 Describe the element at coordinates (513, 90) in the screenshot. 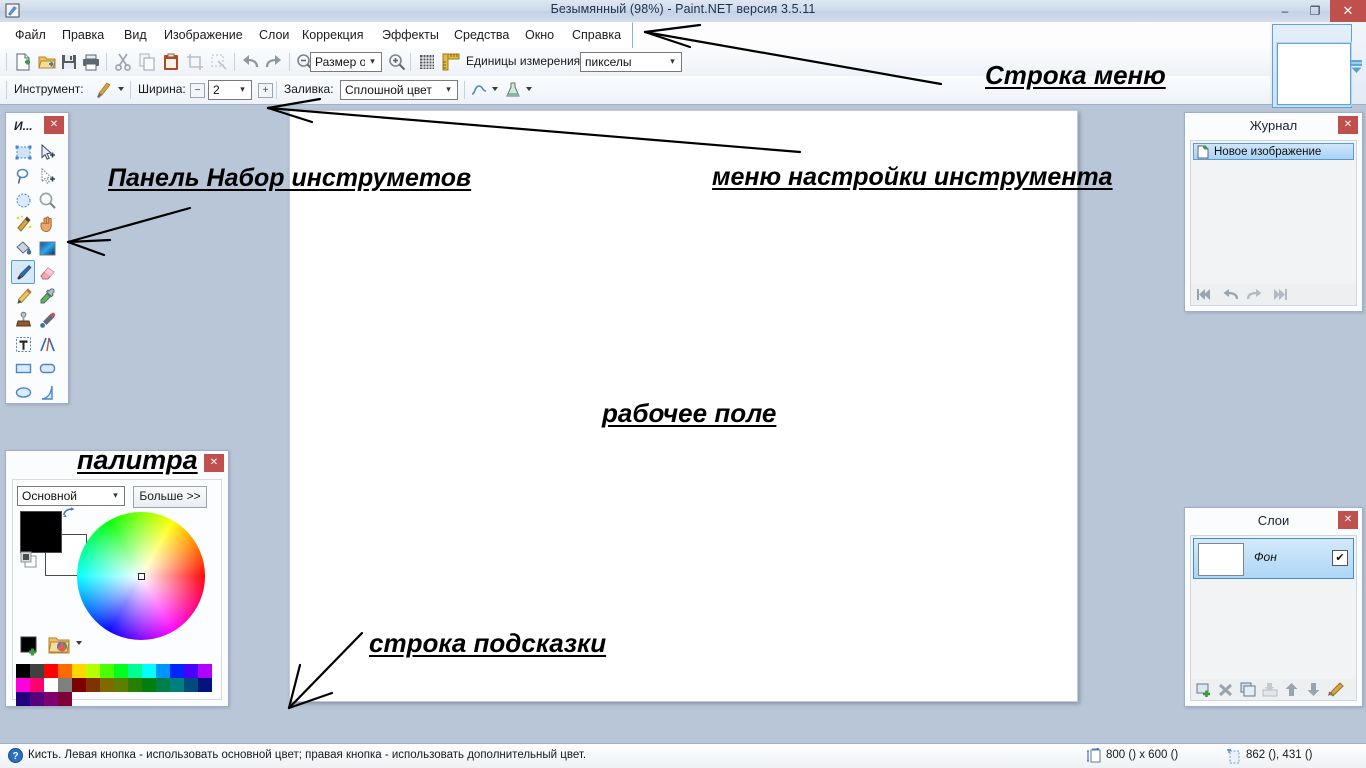

I see `blend-mode-icon` at that location.